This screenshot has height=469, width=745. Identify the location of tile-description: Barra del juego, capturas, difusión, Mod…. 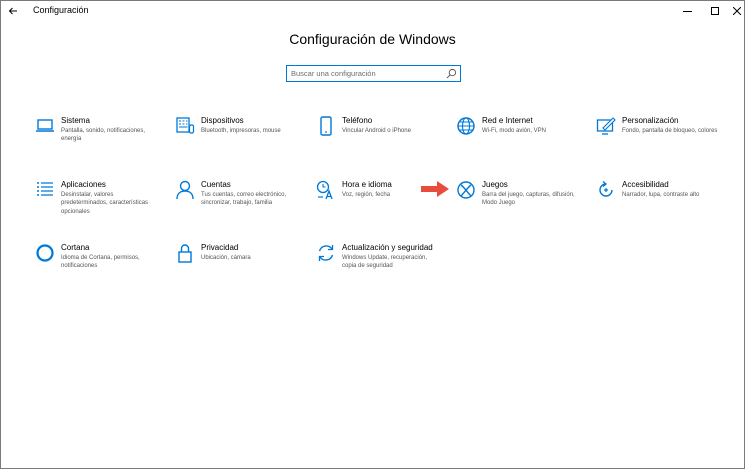
(528, 199).